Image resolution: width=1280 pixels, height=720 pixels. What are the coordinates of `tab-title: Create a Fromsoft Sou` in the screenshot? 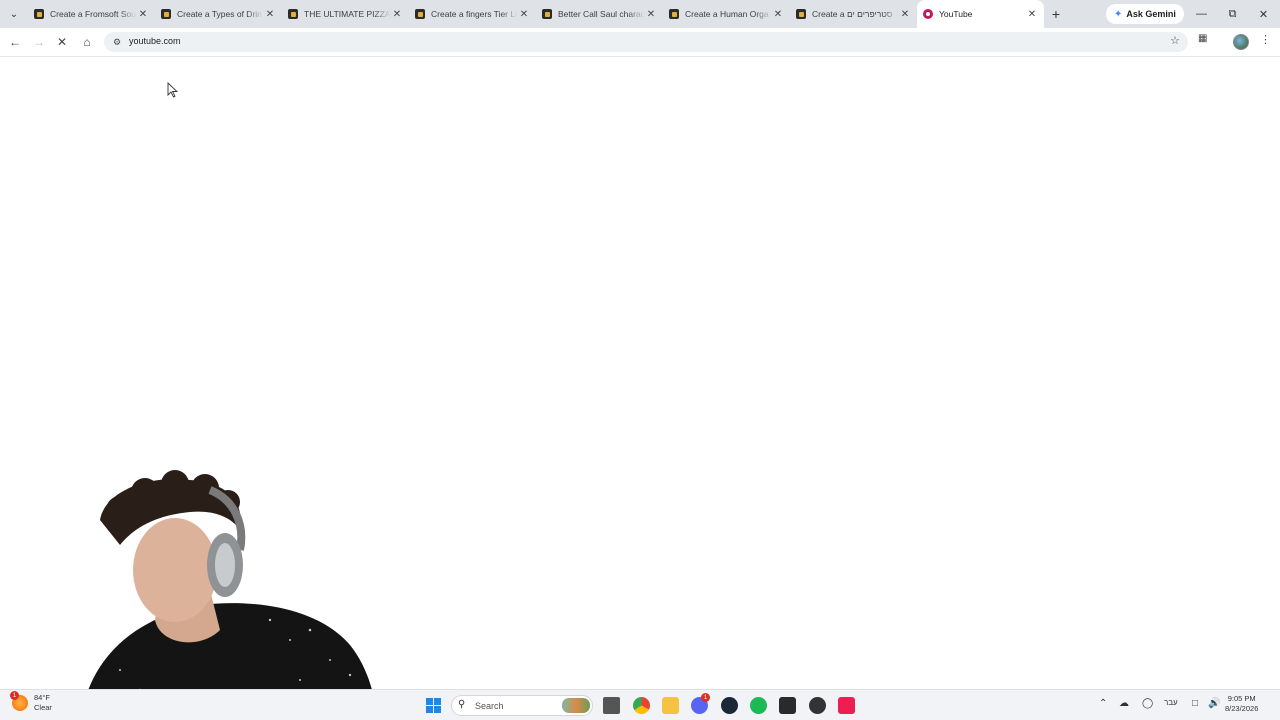 It's located at (93, 14).